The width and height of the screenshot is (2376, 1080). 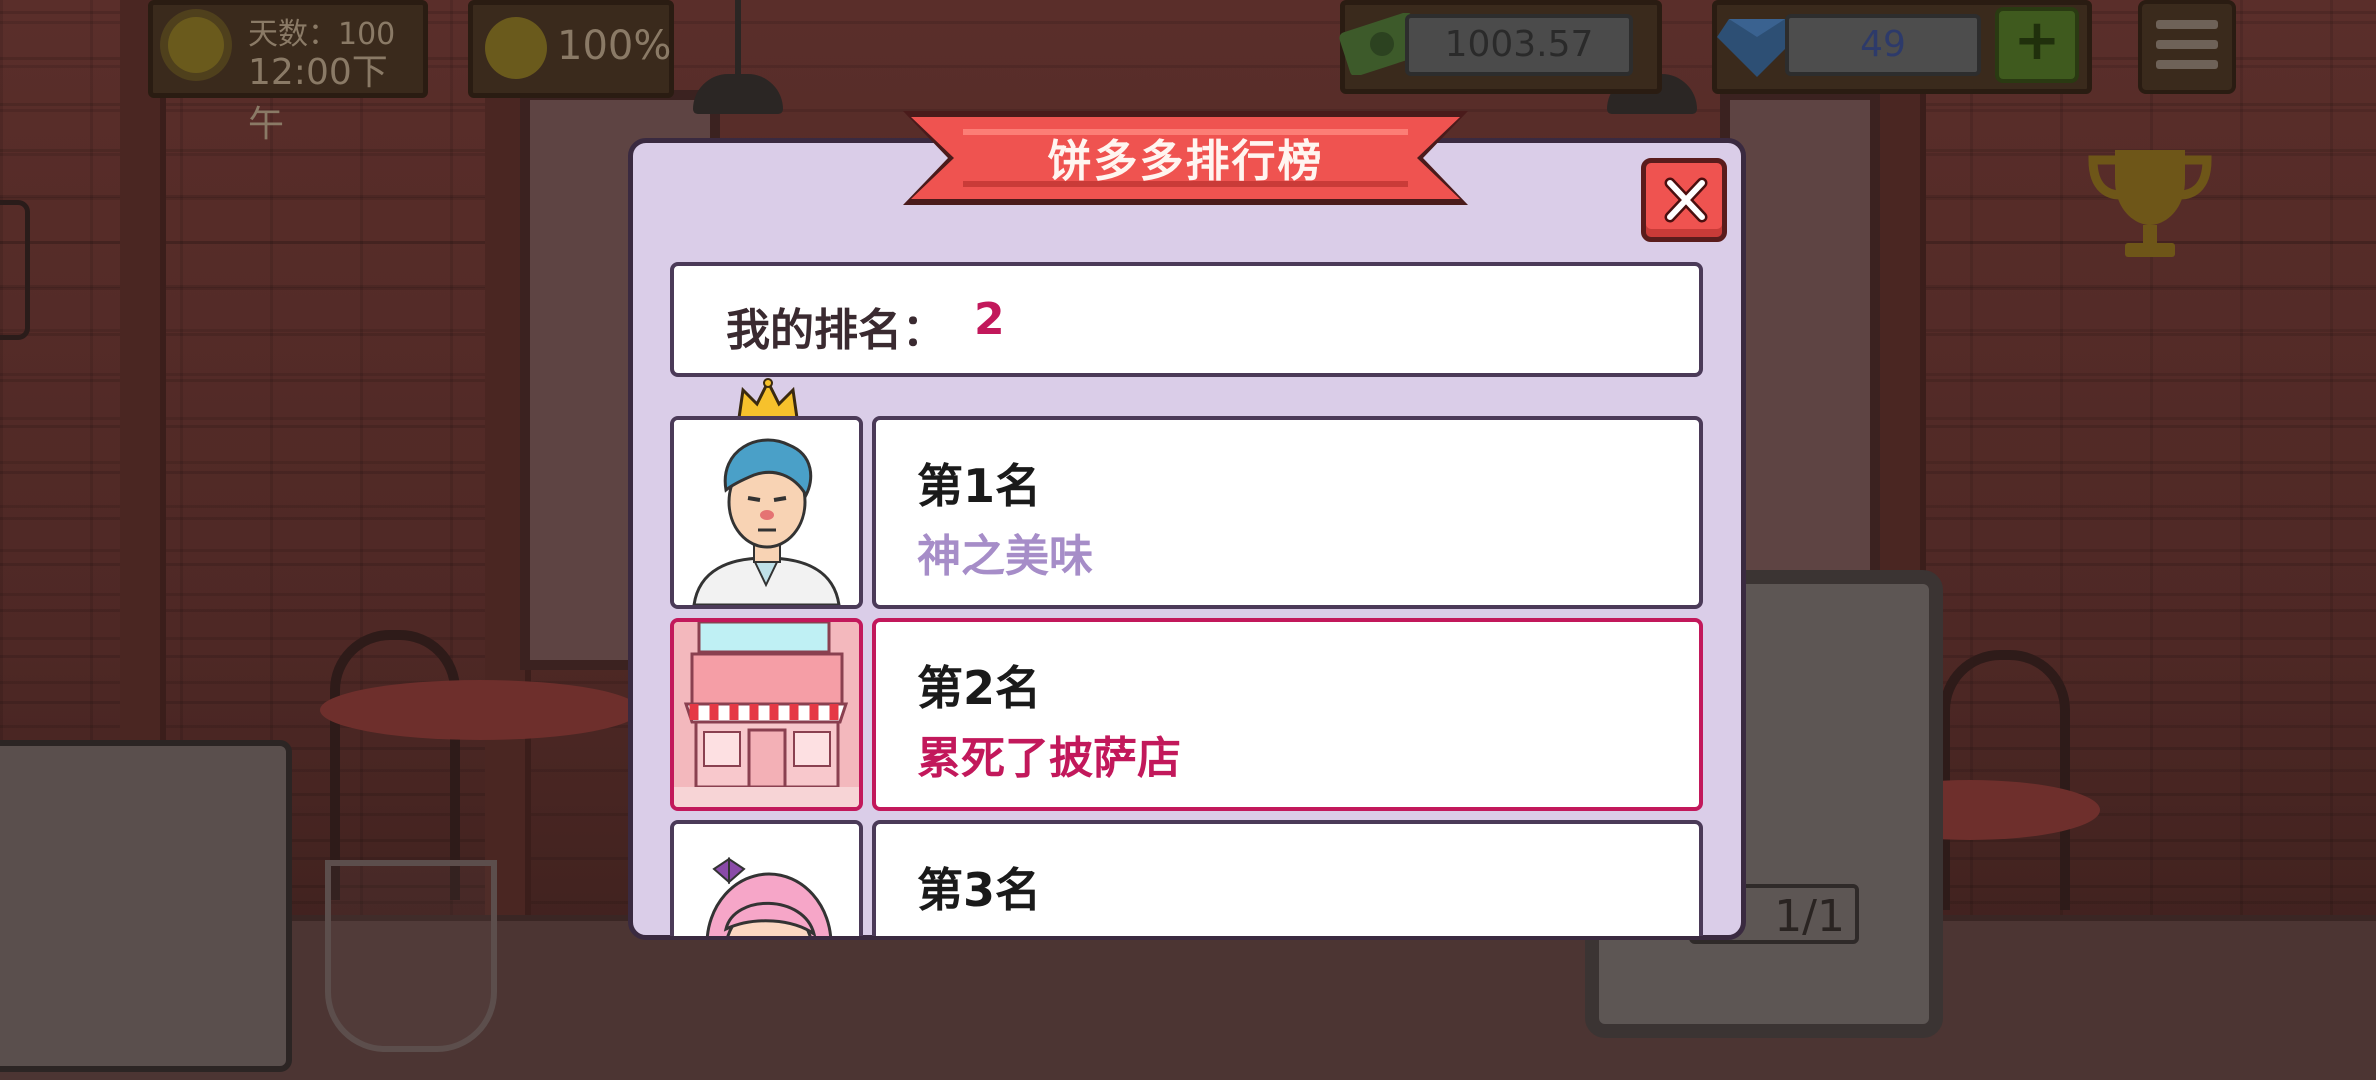 What do you see at coordinates (979, 890) in the screenshot?
I see `rank-label: 第3名` at bounding box center [979, 890].